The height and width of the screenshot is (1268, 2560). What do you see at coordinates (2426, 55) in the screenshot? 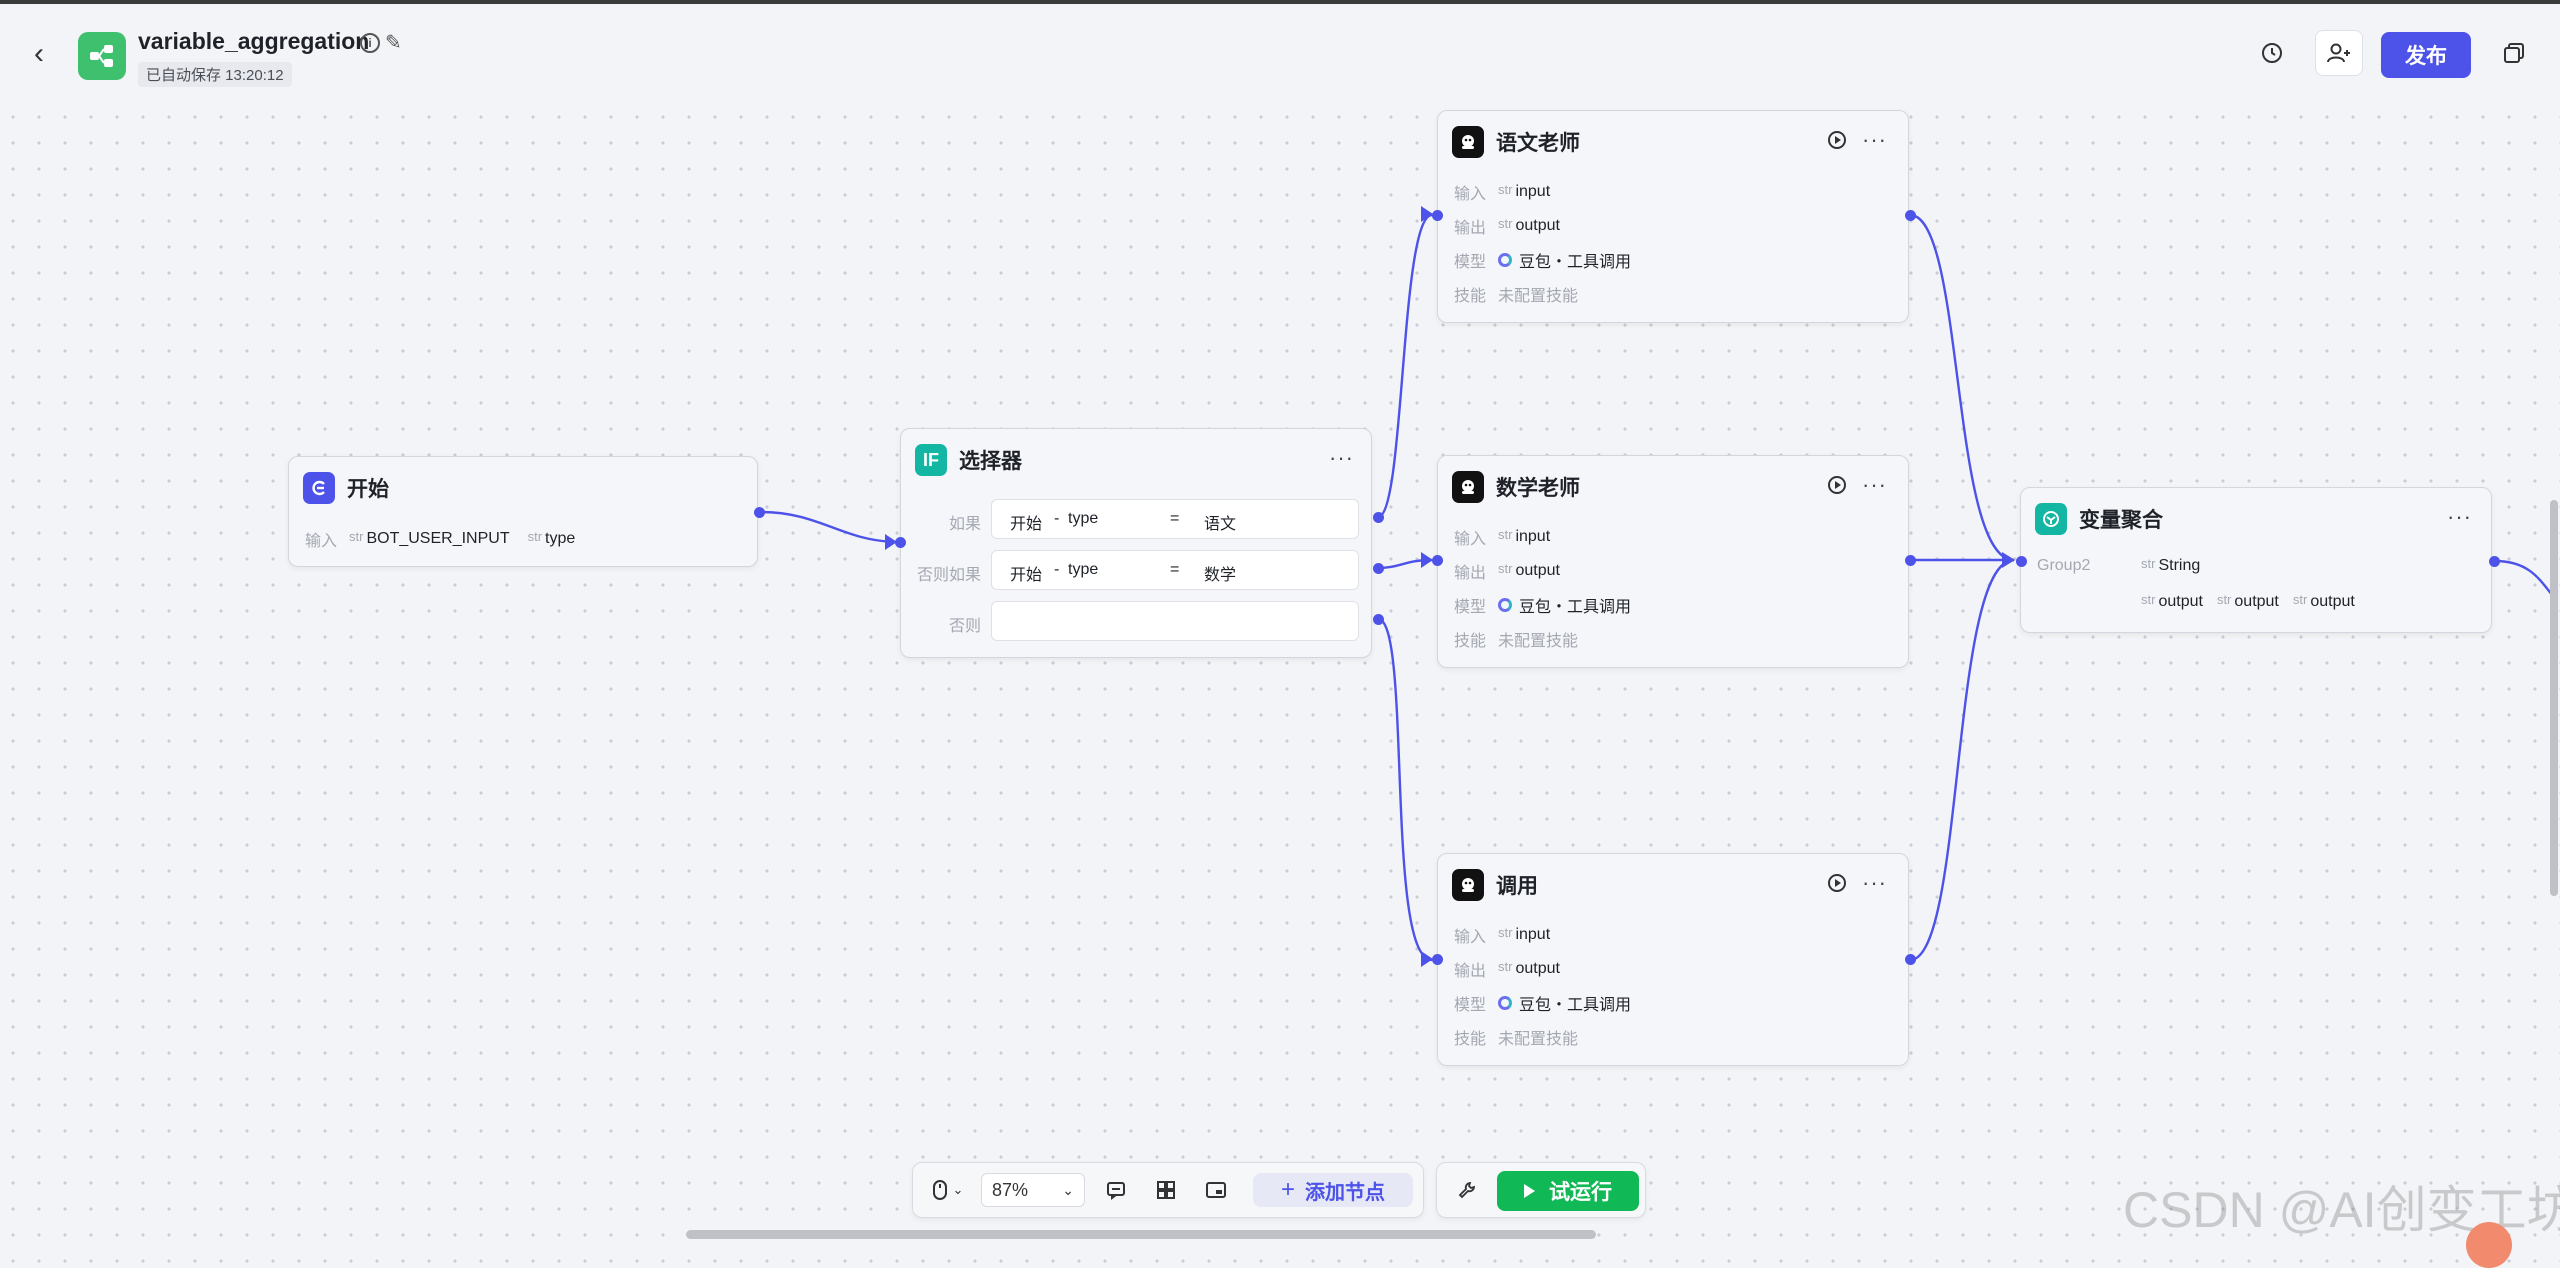
I see `publish-button: 发布` at bounding box center [2426, 55].